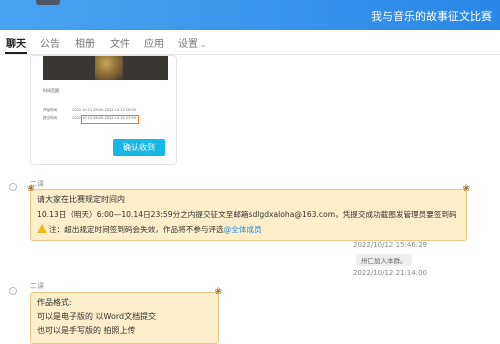 The height and width of the screenshot is (344, 500). What do you see at coordinates (16, 42) in the screenshot?
I see `tab-chat: 聊天` at bounding box center [16, 42].